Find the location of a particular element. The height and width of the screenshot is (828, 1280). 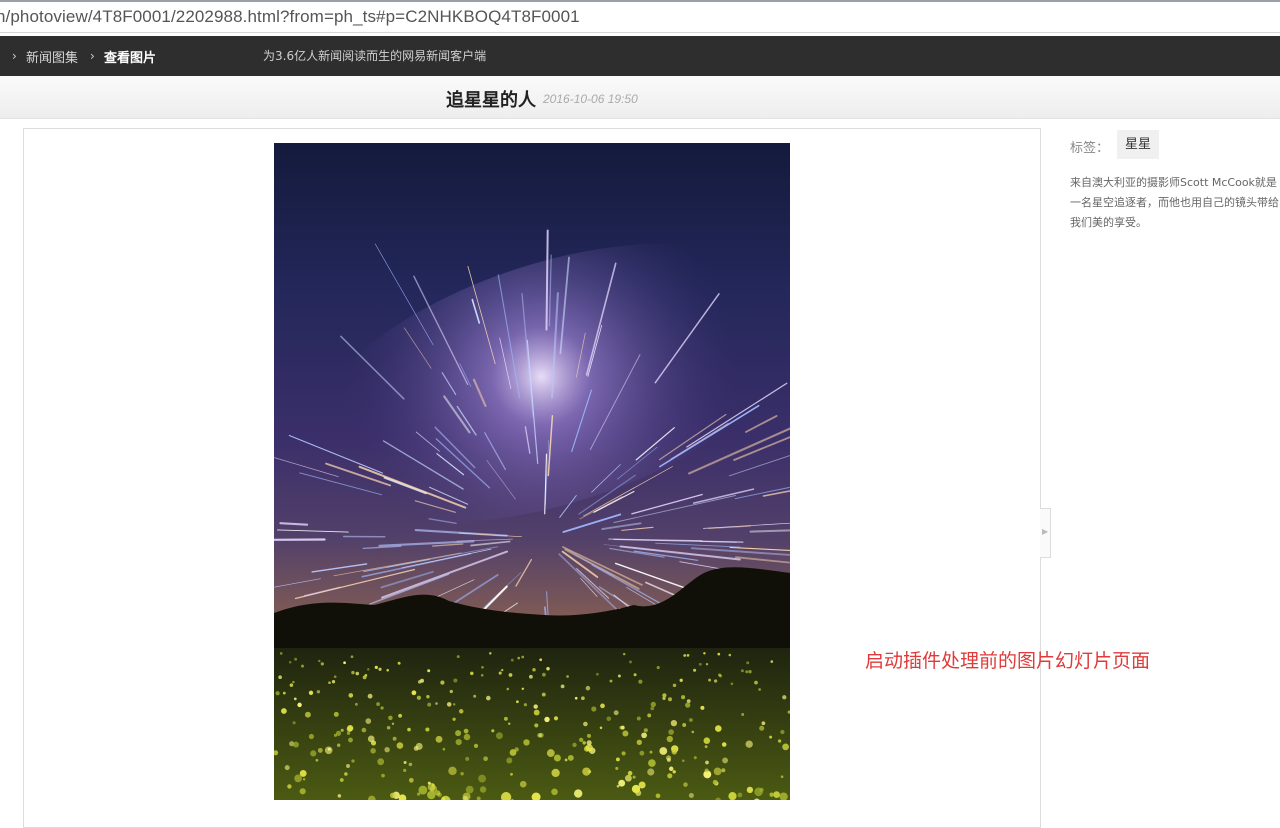

breadcrumb-view-image: › 查看图片 is located at coordinates (123, 56).